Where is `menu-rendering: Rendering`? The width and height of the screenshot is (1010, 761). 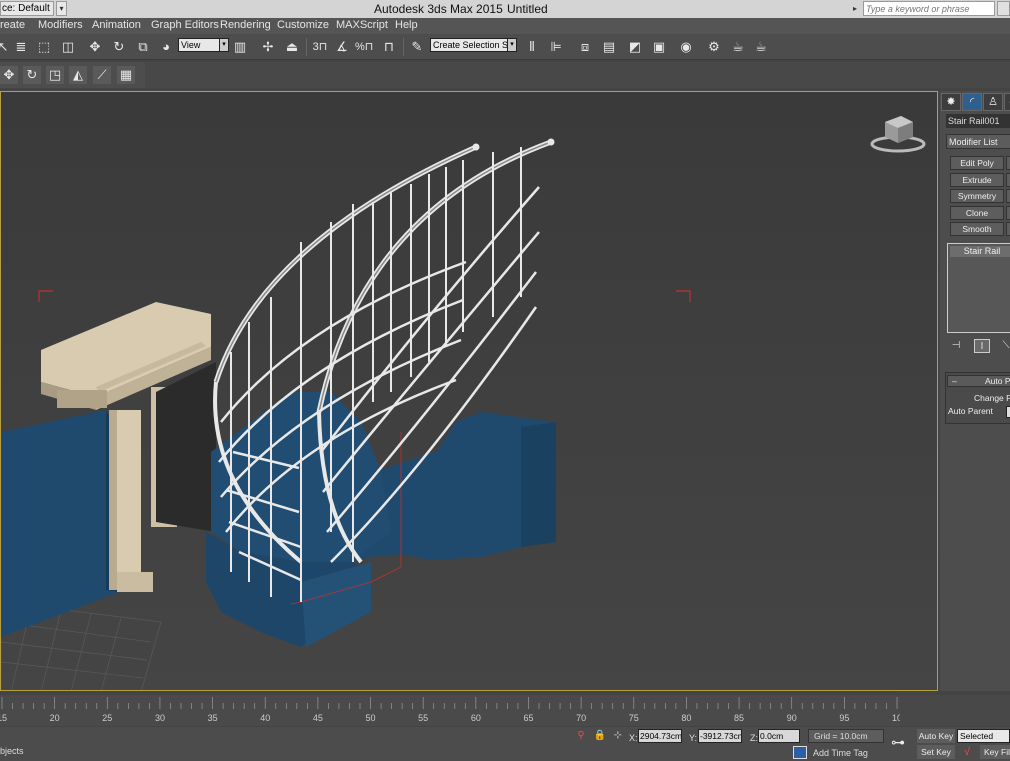 menu-rendering: Rendering is located at coordinates (245, 25).